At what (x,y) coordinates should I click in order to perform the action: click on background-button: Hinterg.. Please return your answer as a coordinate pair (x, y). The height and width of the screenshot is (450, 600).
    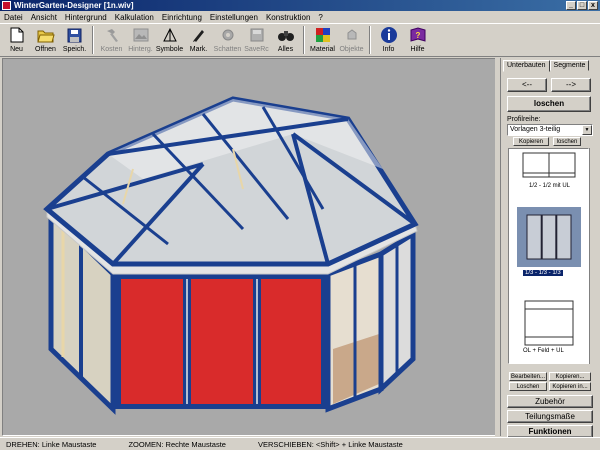
    Looking at the image, I should click on (140, 40).